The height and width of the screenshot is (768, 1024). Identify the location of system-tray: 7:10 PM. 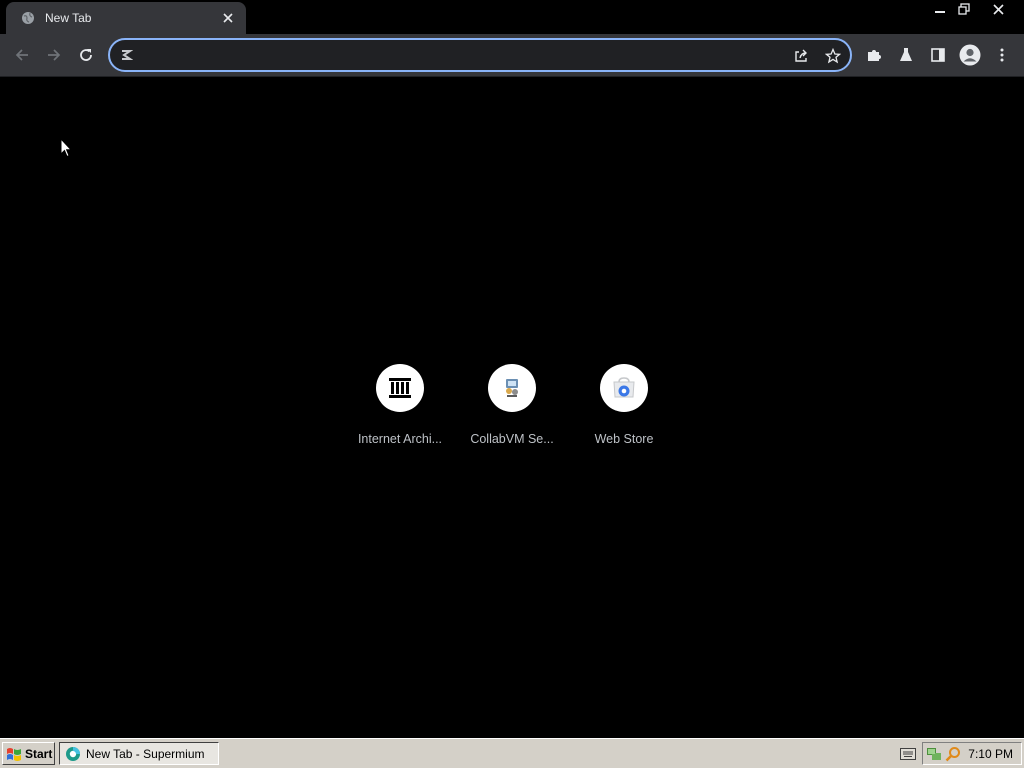
(972, 753).